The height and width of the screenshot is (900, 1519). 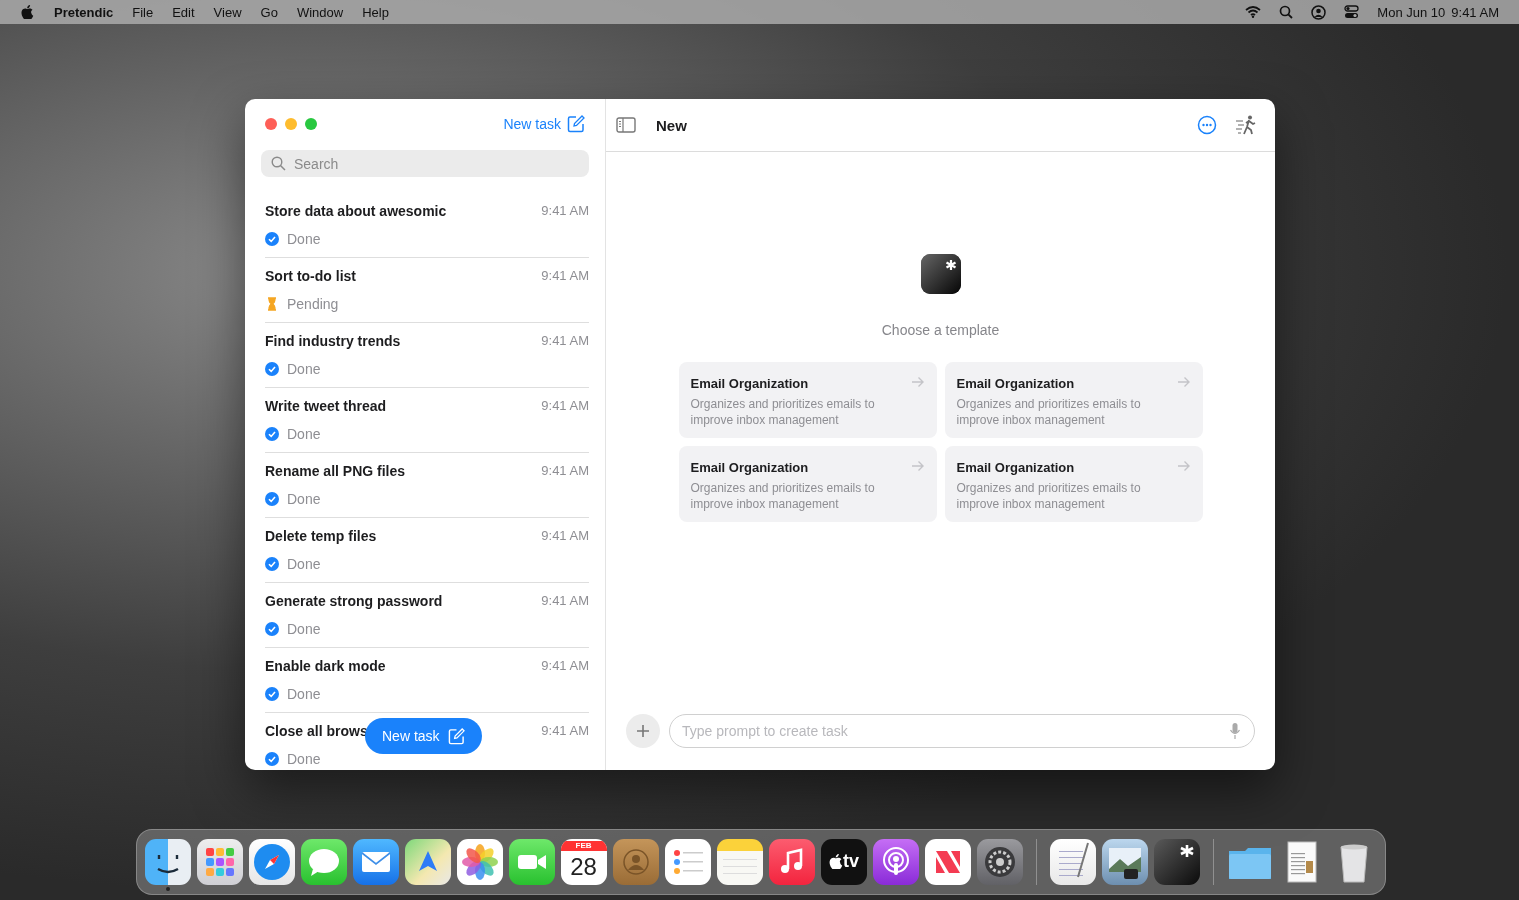 What do you see at coordinates (84, 12) in the screenshot?
I see `menu-item: Pretendic` at bounding box center [84, 12].